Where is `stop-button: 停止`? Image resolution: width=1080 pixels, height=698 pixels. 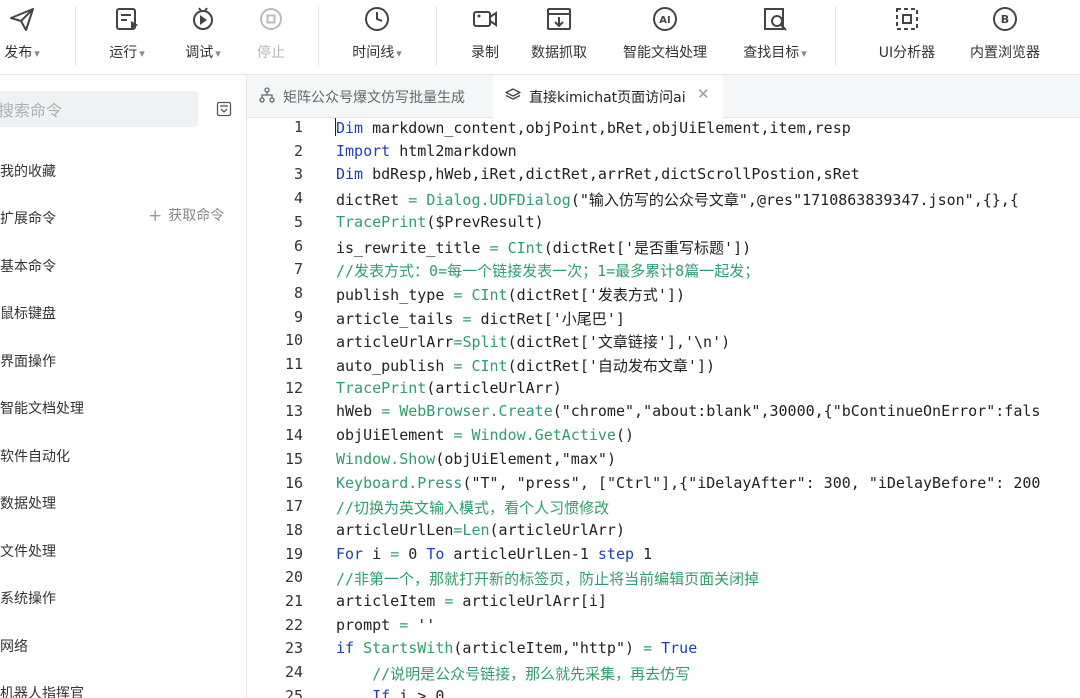 stop-button: 停止 is located at coordinates (271, 37).